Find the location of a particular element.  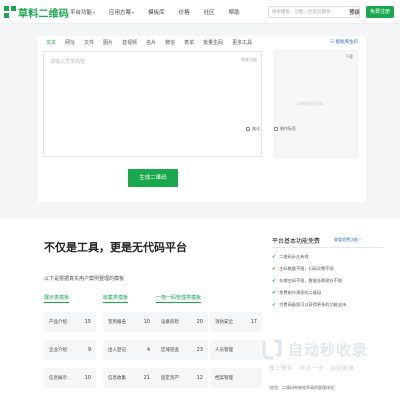

generate-qr-button: 生成二维码 is located at coordinates (153, 178).